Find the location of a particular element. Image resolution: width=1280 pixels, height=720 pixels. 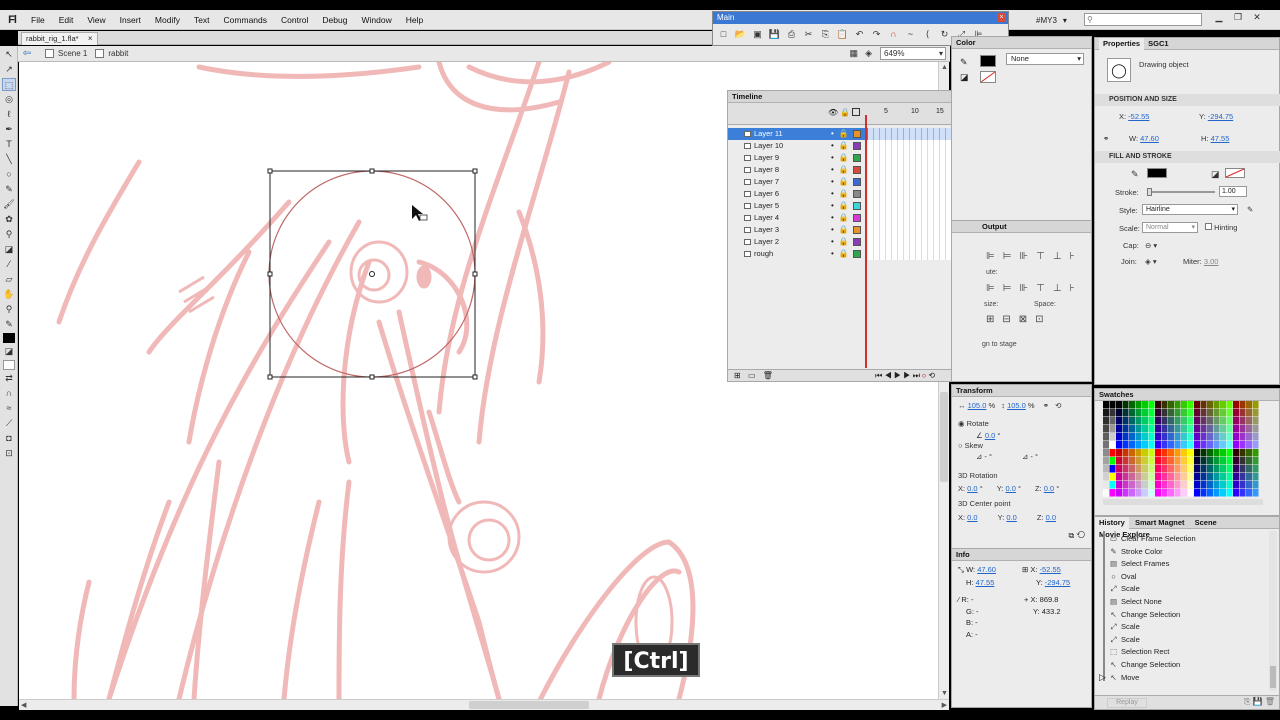

rotate-icon: ↻ is located at coordinates (944, 34).